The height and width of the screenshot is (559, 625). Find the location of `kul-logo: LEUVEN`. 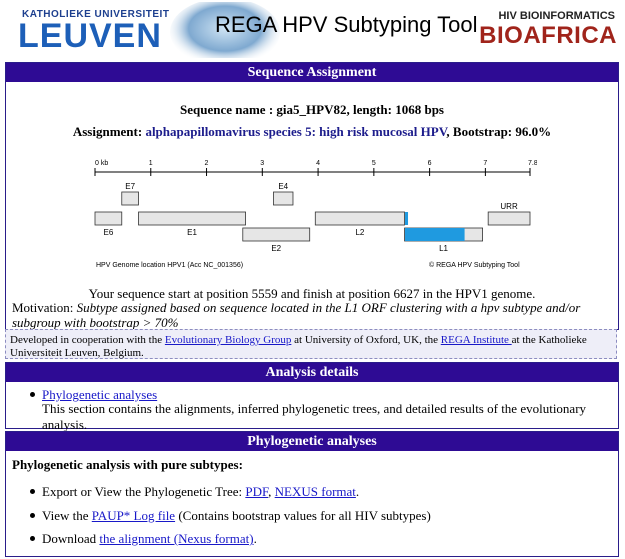

kul-logo: LEUVEN is located at coordinates (90, 36).